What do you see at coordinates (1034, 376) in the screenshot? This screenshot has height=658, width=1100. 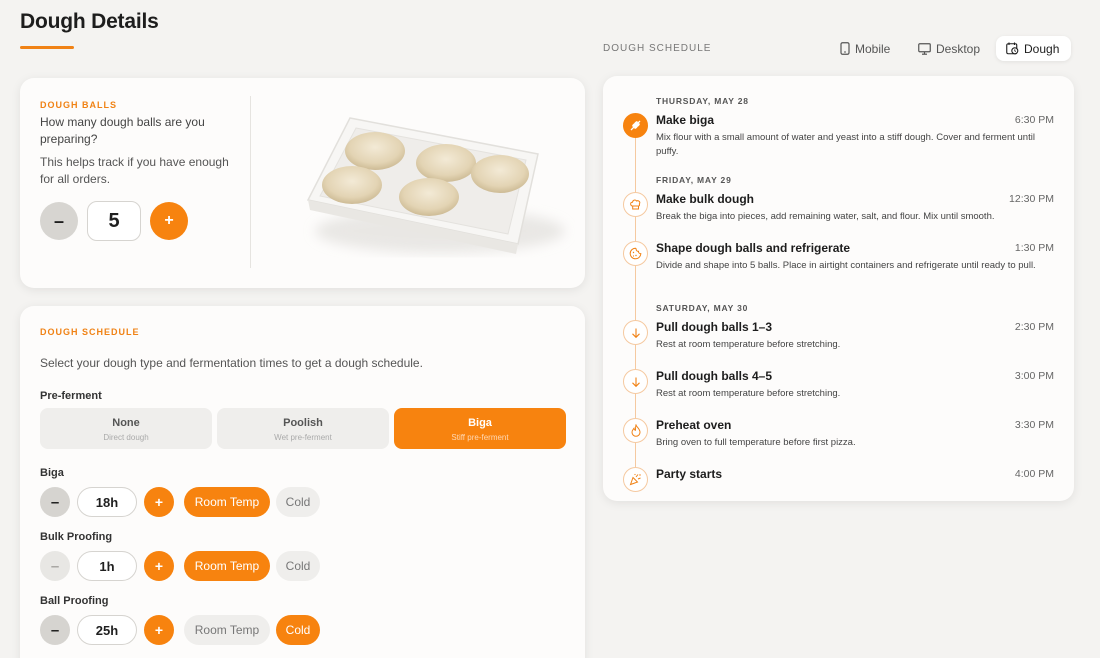 I see `timeline-step-time: 3:00 PM` at bounding box center [1034, 376].